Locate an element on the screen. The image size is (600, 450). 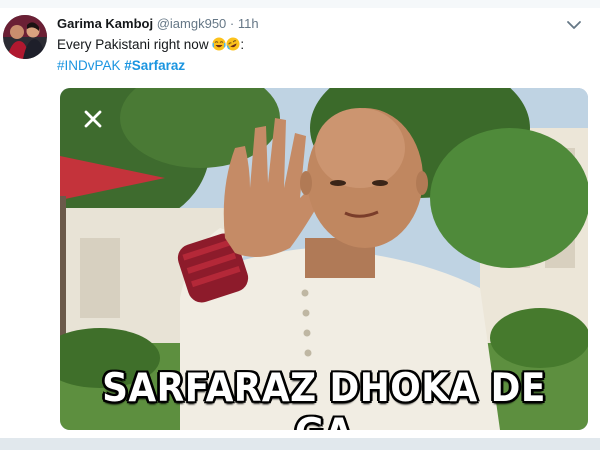
tweet-text-suffix: : is located at coordinates (242, 44).